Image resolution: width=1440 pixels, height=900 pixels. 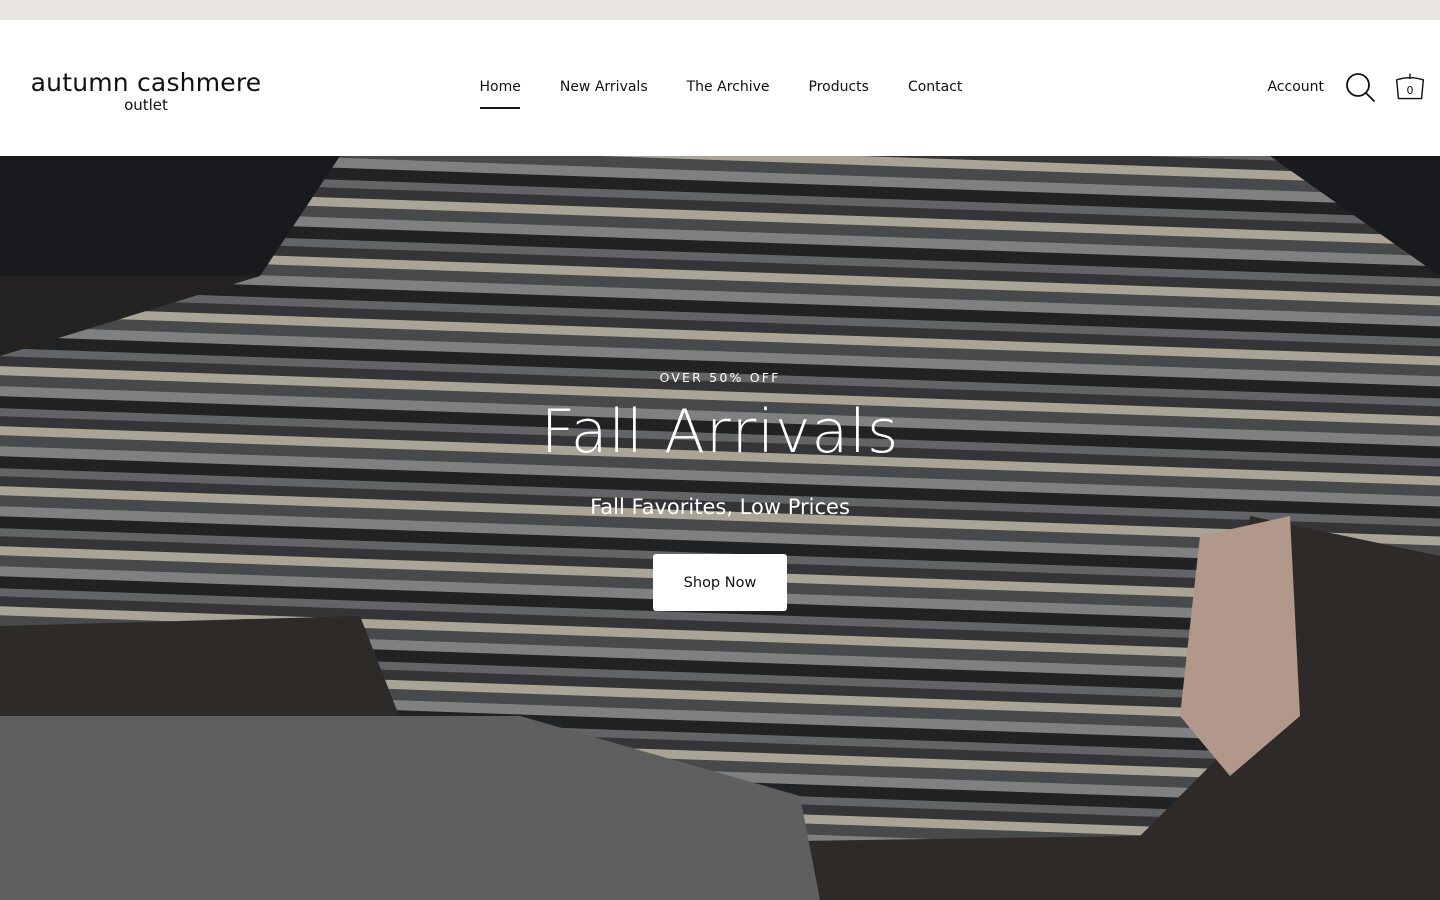 I want to click on search-button, so click(x=1360, y=87).